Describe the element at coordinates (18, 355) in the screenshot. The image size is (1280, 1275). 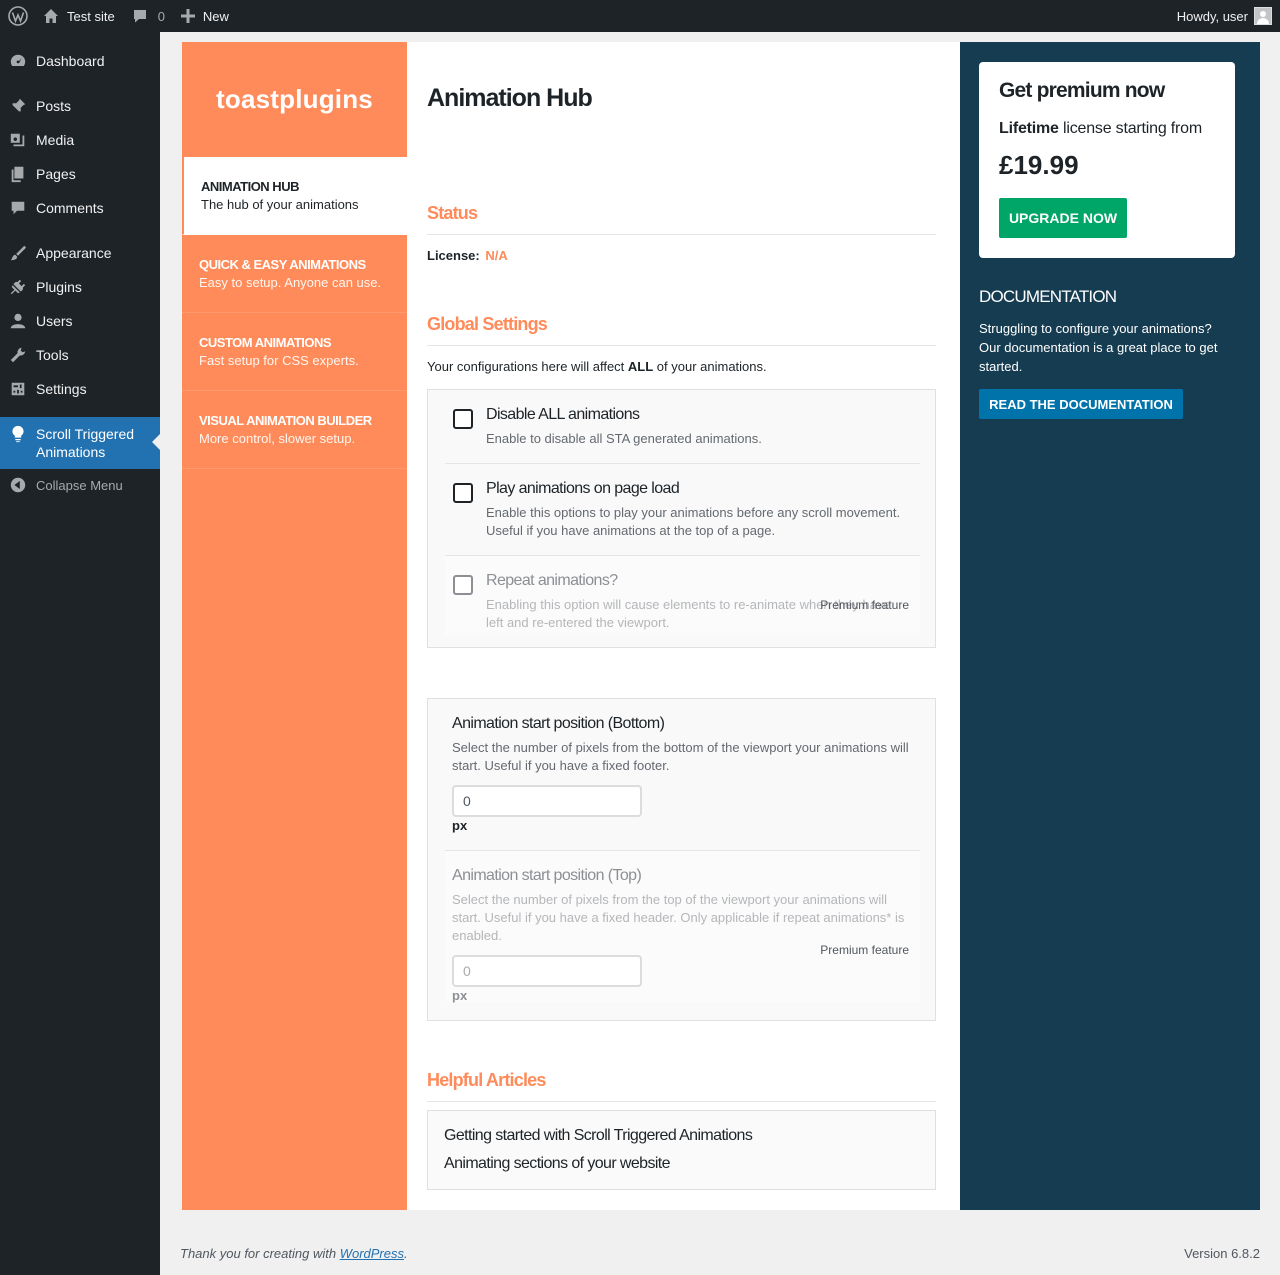
I see `wrench-icon` at that location.